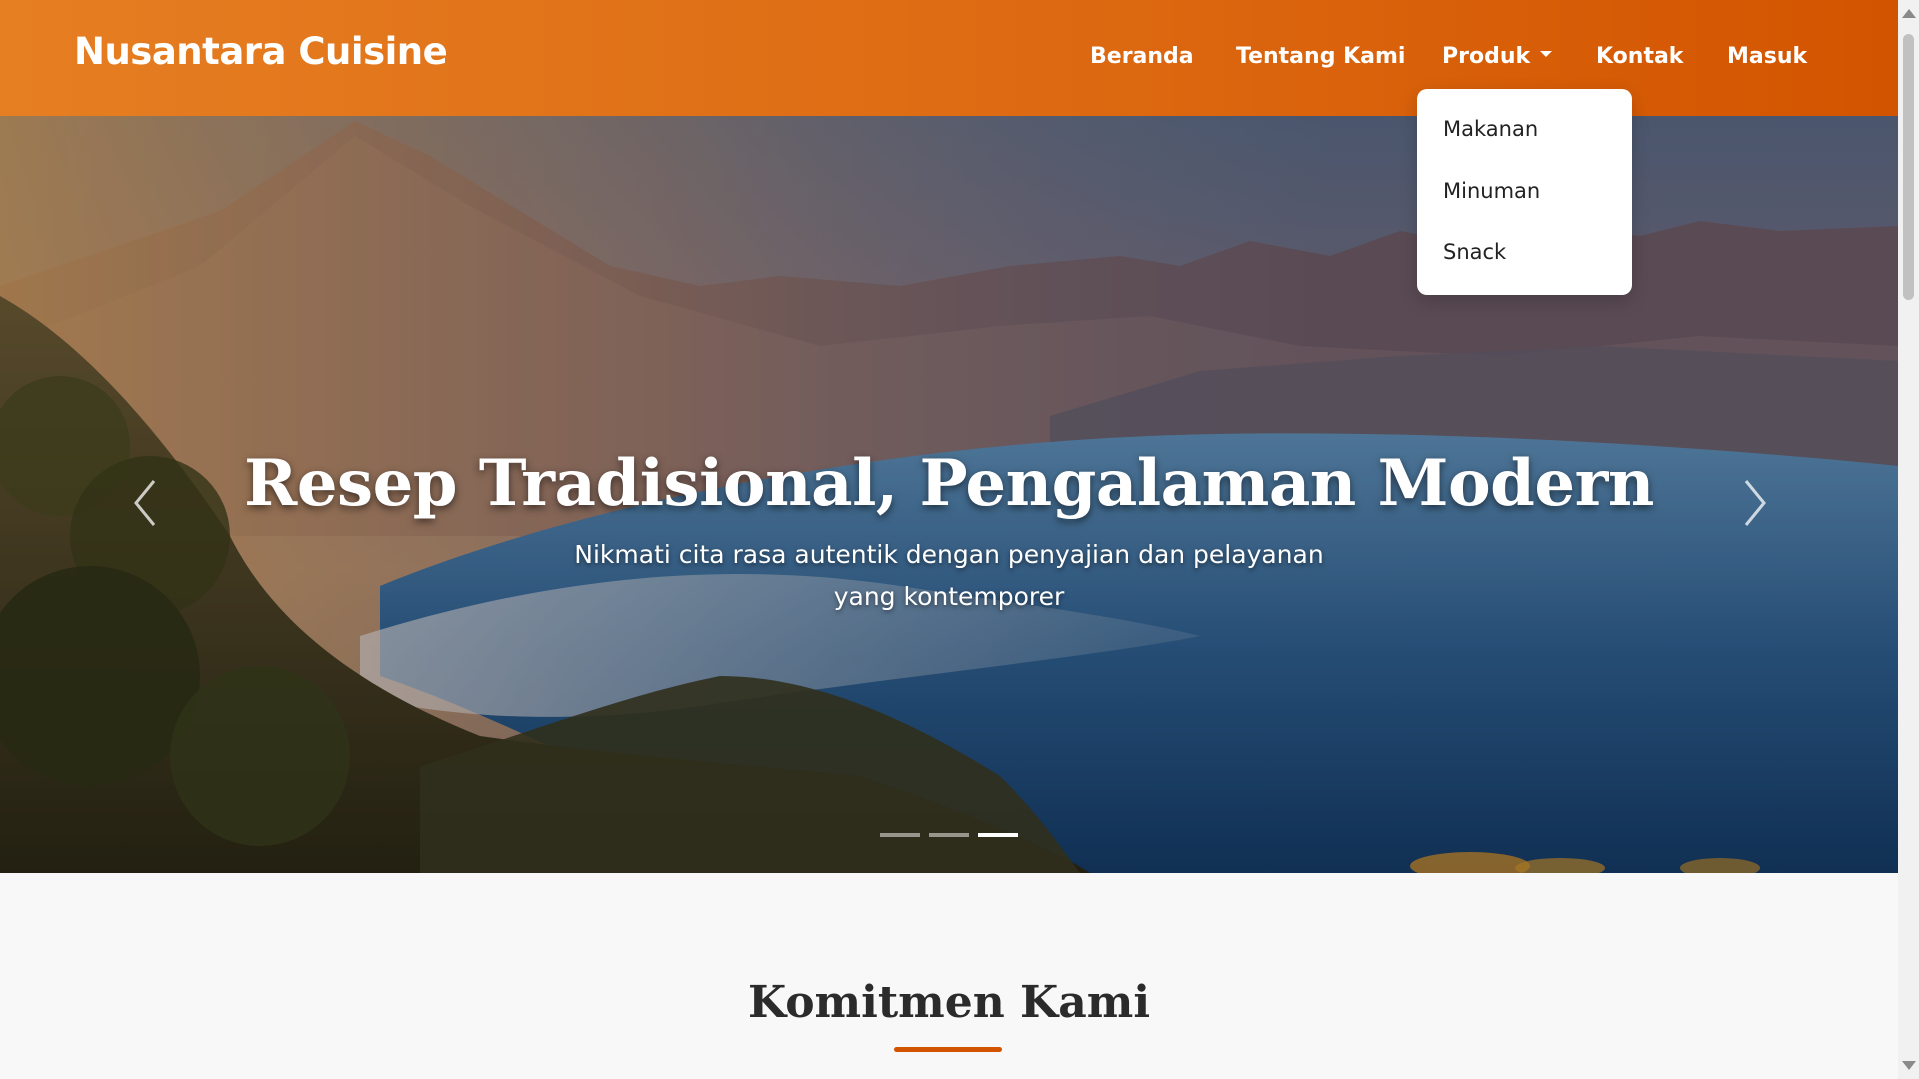  I want to click on brand-logo: Nusantara Cuisine, so click(261, 51).